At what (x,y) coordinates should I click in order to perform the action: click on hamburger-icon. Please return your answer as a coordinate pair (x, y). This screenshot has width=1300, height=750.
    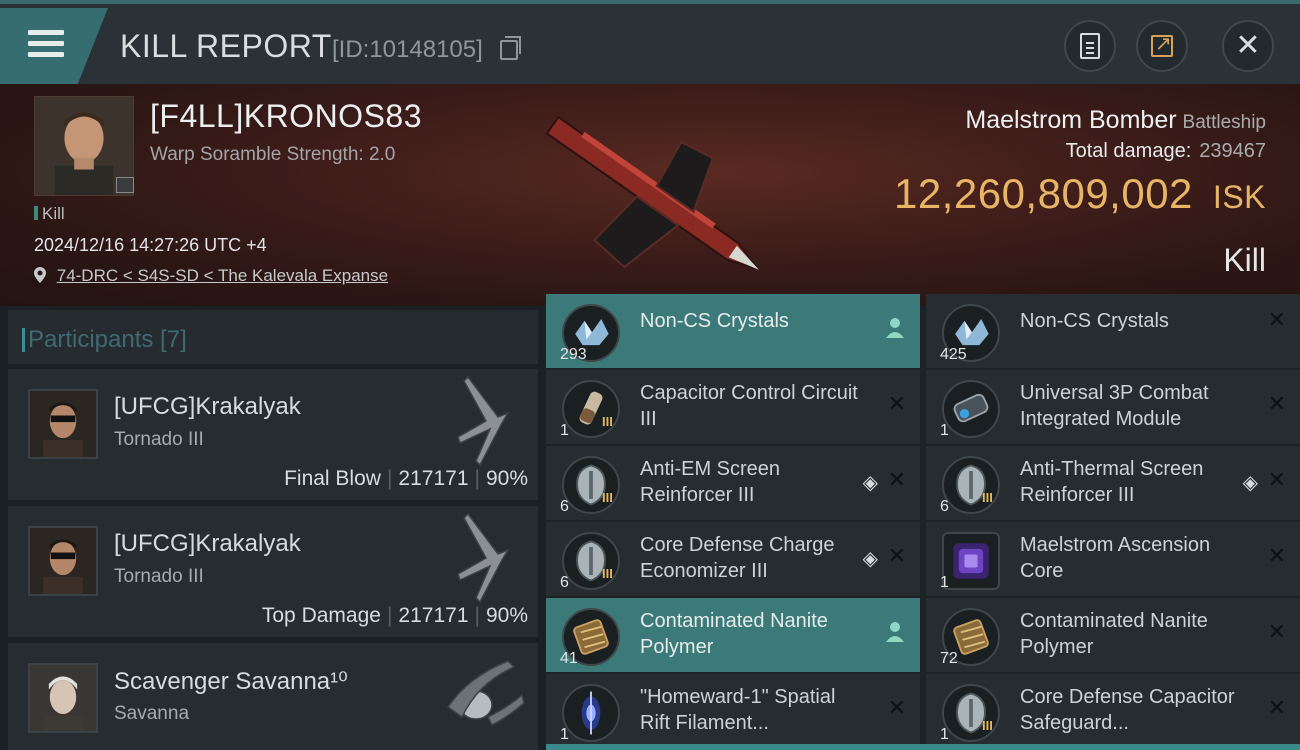
    Looking at the image, I should click on (46, 44).